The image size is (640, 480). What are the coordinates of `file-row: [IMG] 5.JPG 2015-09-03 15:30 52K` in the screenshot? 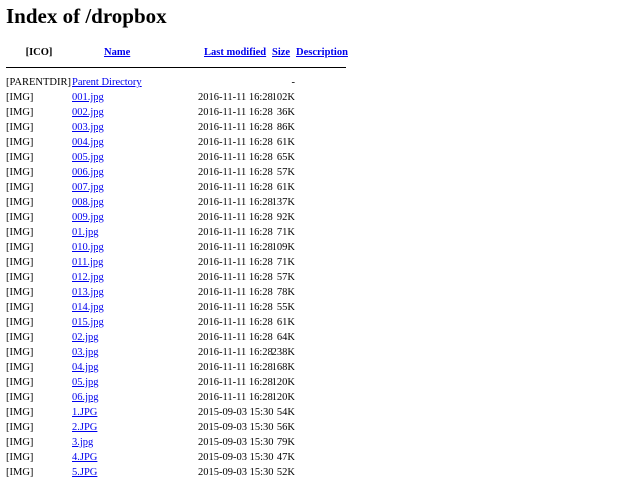 It's located at (176, 472).